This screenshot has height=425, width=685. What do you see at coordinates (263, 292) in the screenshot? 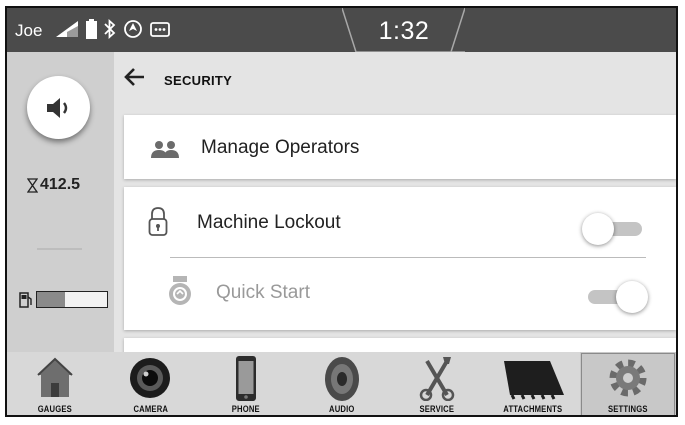
I see `quick-start-label: Quick Start` at bounding box center [263, 292].